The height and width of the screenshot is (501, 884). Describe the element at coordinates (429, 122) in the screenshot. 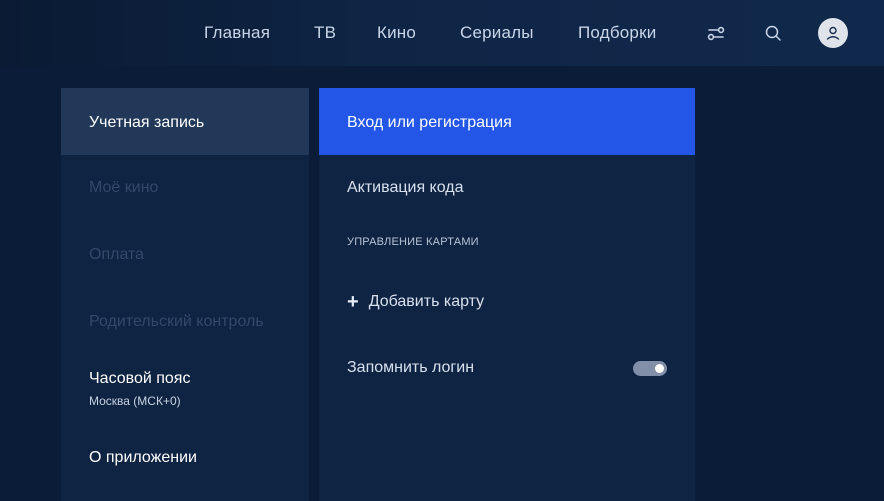

I see `login-register-label: Вход или регистрация` at that location.